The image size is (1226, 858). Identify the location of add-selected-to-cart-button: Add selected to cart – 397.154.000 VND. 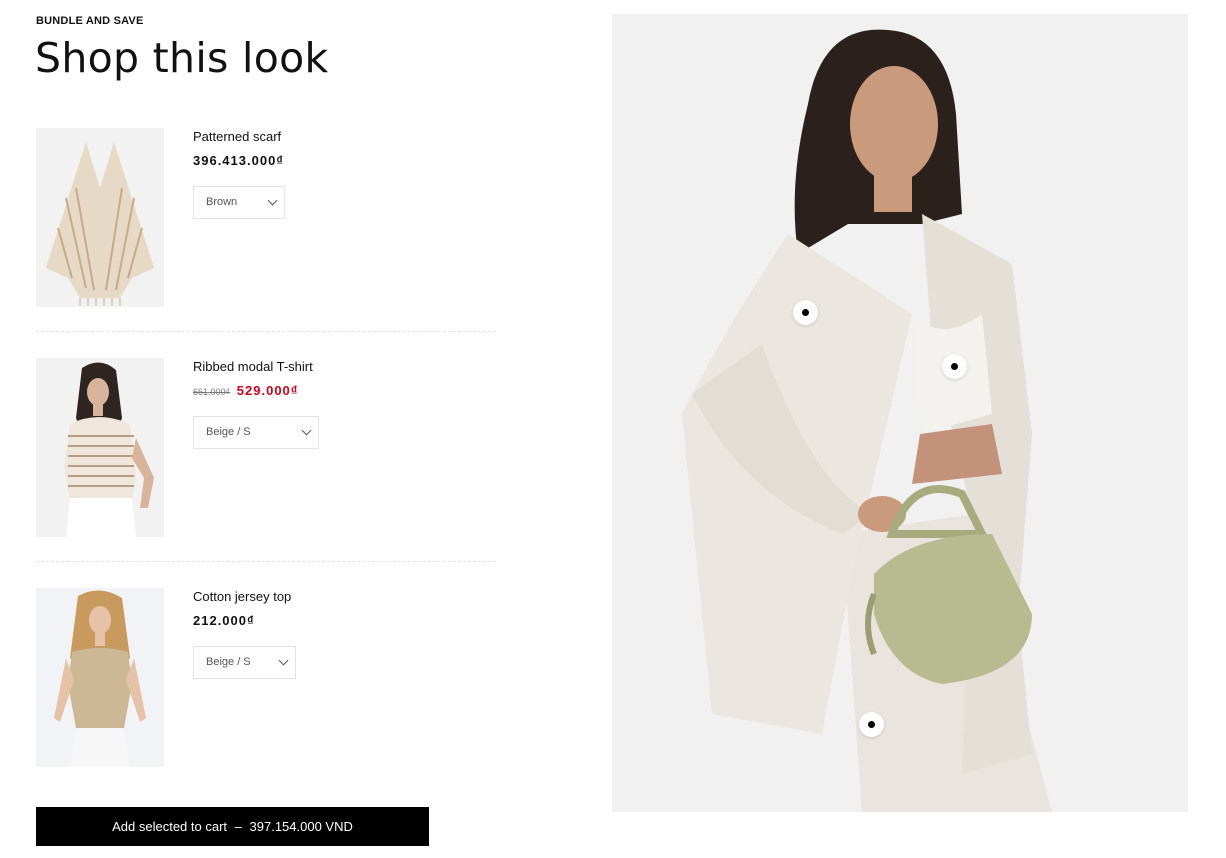
(232, 826).